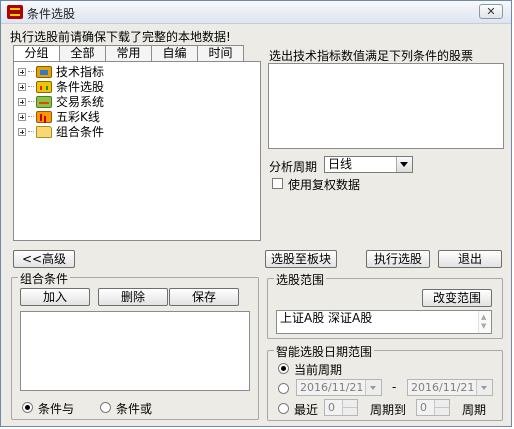  Describe the element at coordinates (443, 387) in the screenshot. I see `end-date-value: 2016/11/21` at that location.